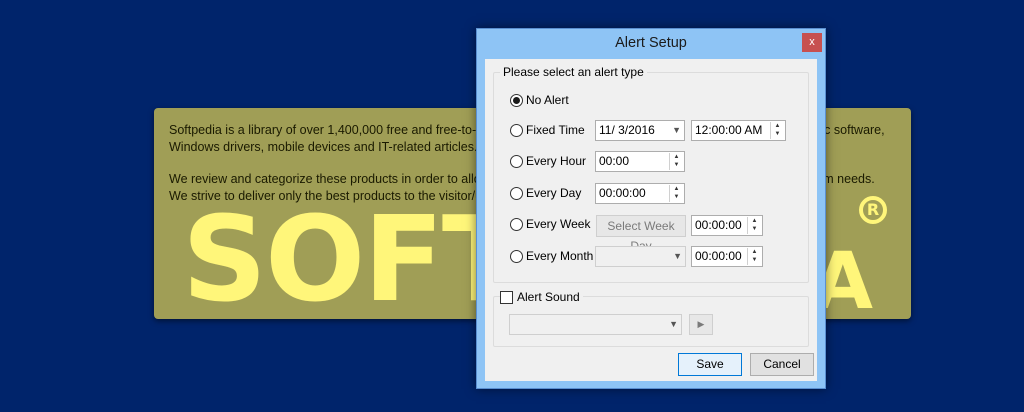 This screenshot has height=412, width=1024. What do you see at coordinates (516, 193) in the screenshot?
I see `radio-every-day-indicator` at bounding box center [516, 193].